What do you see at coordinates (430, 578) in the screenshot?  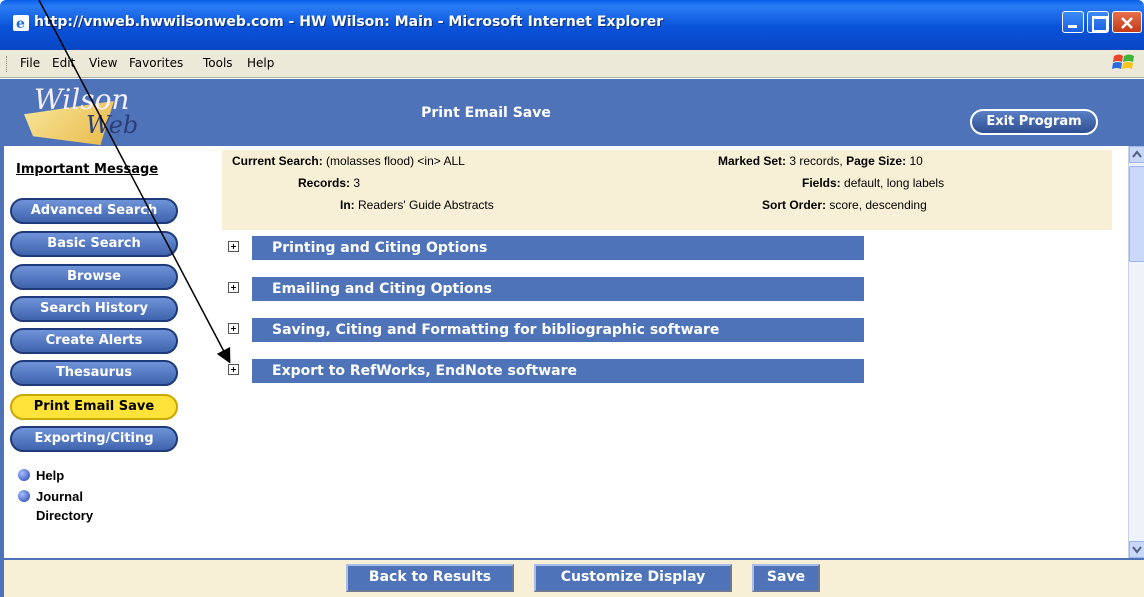 I see `back-to-results-button: Back to Results` at bounding box center [430, 578].